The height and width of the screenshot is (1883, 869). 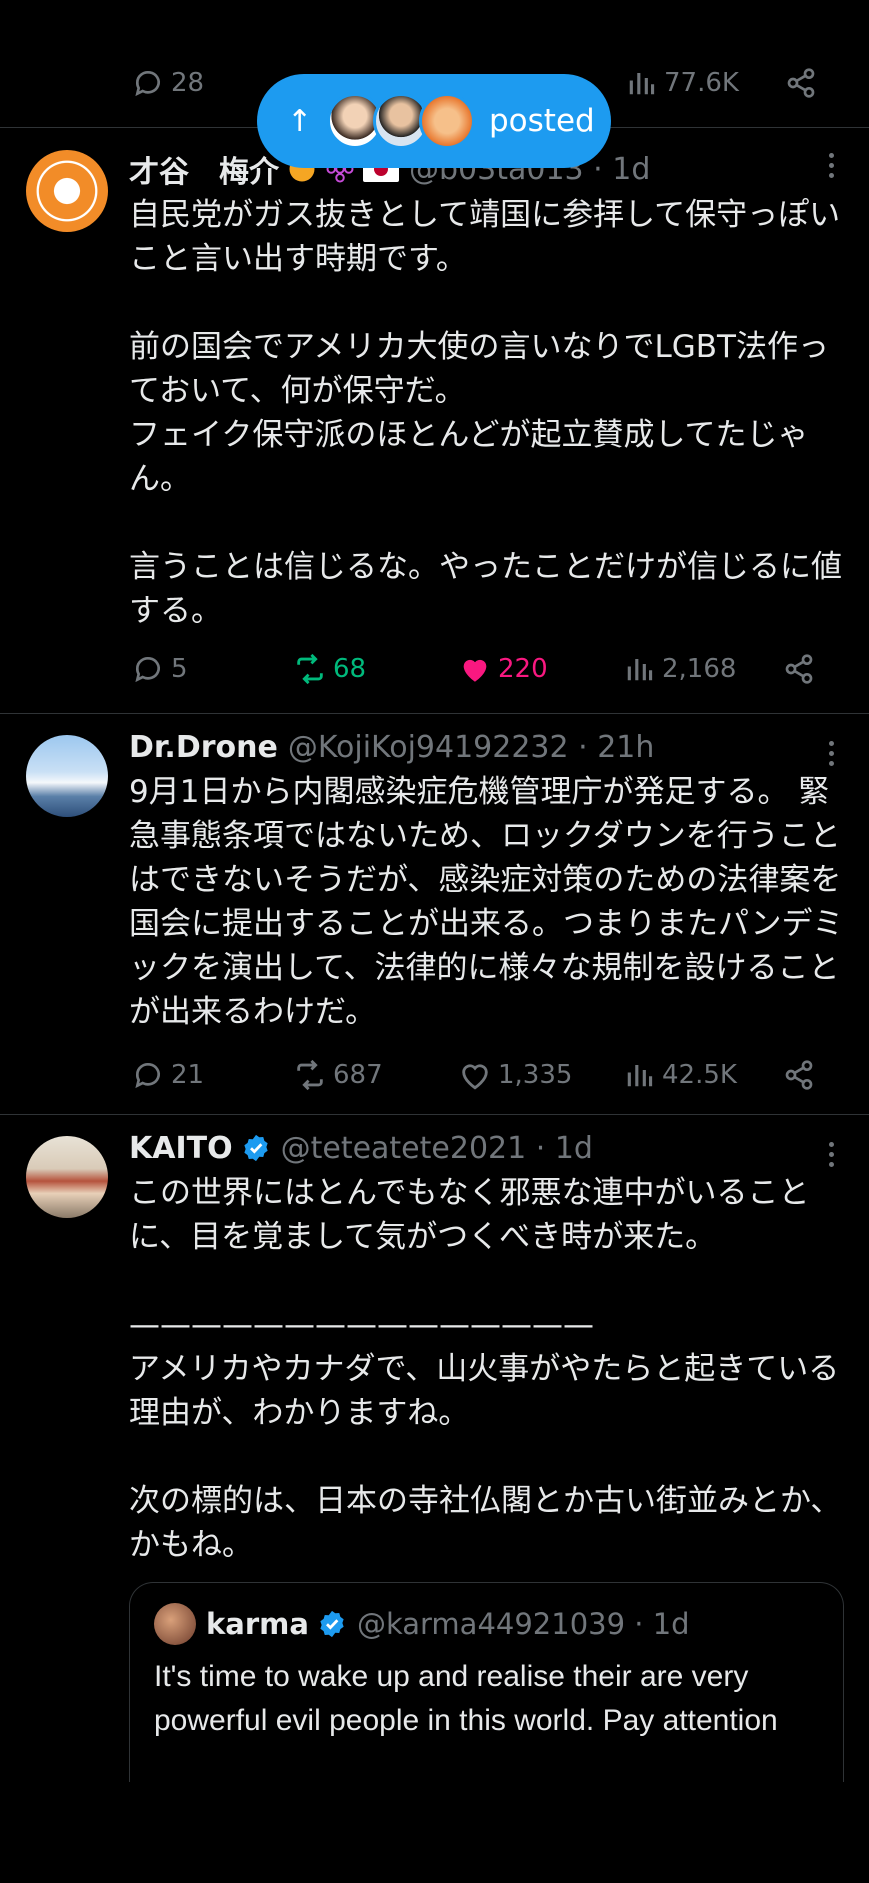 I want to click on tweet-header: KAITO @teteatete2021 · 1d, so click(x=469, y=1148).